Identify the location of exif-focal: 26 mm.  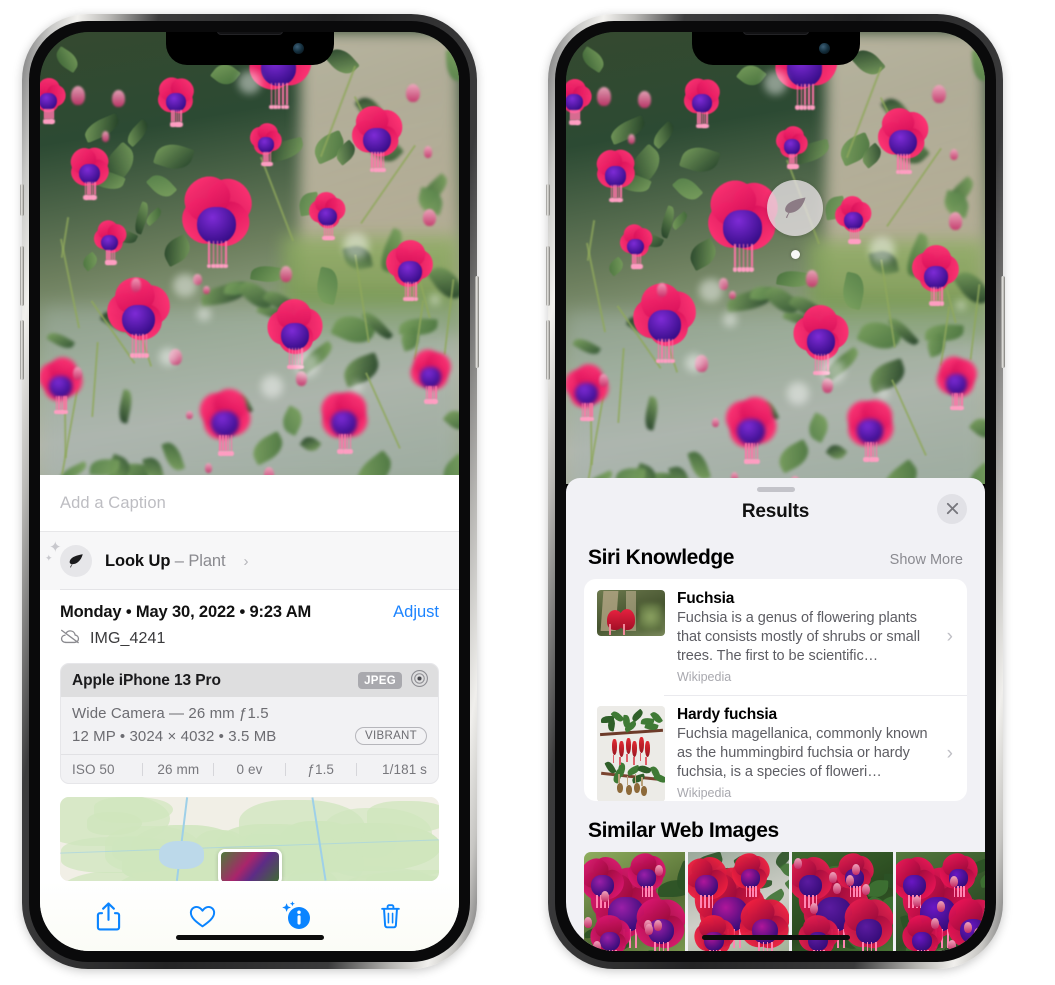
(178, 769).